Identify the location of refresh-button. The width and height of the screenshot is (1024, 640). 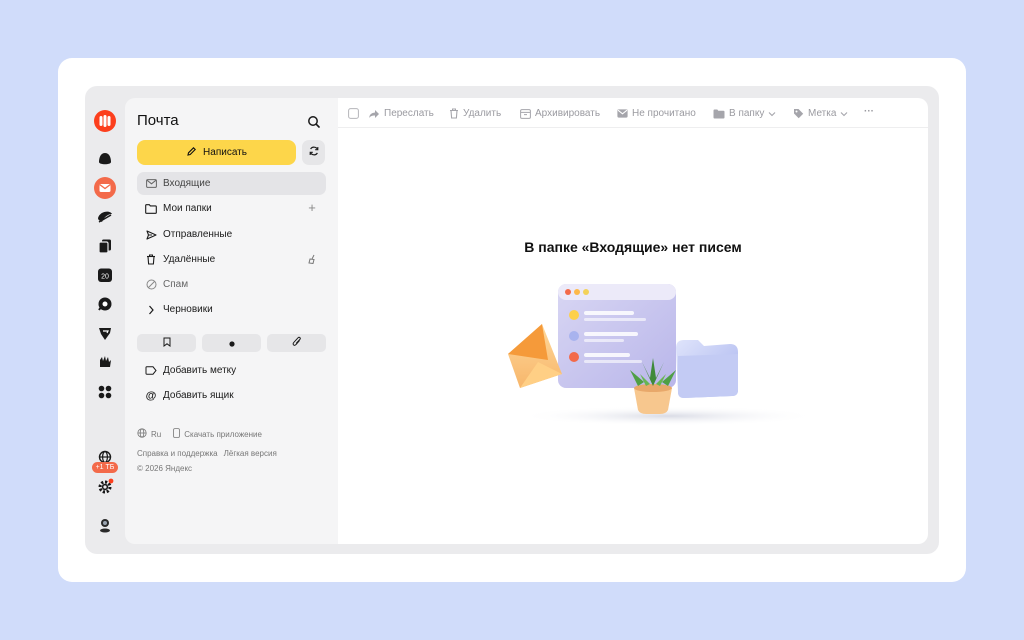
(313, 152).